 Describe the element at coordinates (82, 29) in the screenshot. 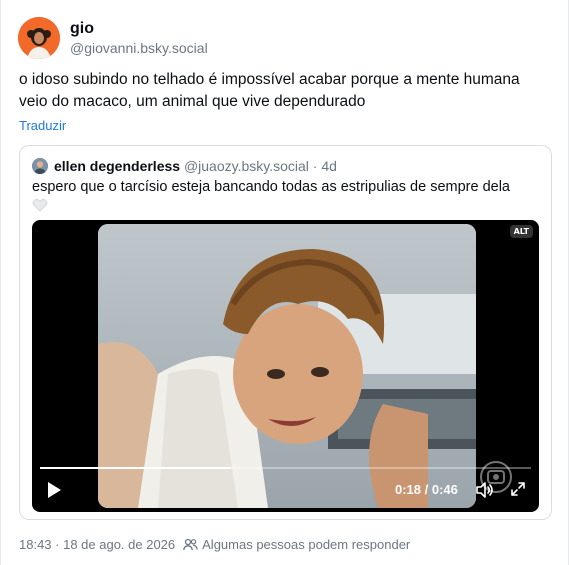

I see `author-display-name: gio` at that location.